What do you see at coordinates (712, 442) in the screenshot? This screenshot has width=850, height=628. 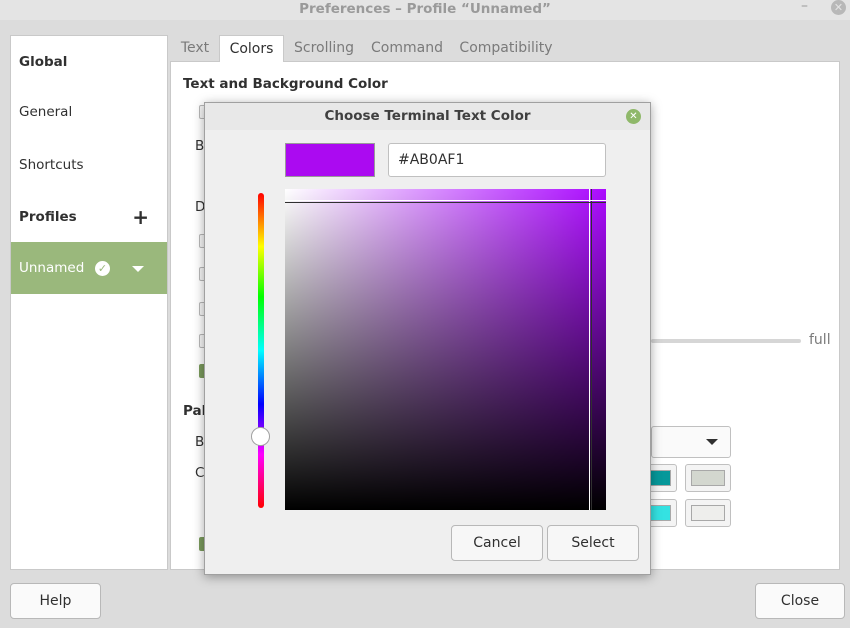 I see `chevron-down-icon` at bounding box center [712, 442].